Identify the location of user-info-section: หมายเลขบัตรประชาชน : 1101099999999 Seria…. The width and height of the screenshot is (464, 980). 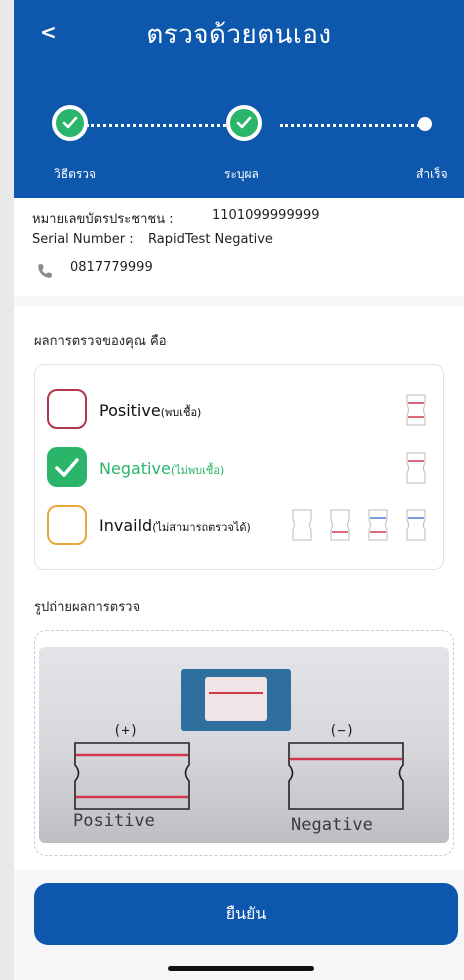
(239, 247).